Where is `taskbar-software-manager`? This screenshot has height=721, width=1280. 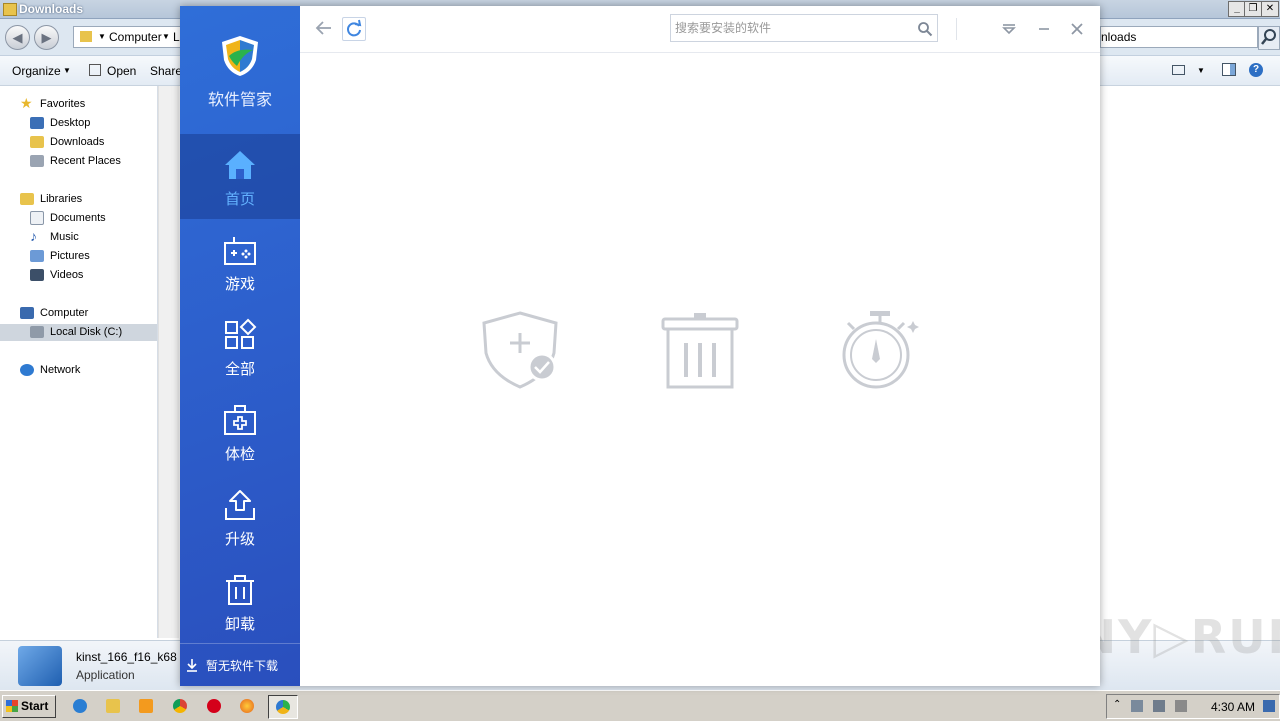 taskbar-software-manager is located at coordinates (283, 707).